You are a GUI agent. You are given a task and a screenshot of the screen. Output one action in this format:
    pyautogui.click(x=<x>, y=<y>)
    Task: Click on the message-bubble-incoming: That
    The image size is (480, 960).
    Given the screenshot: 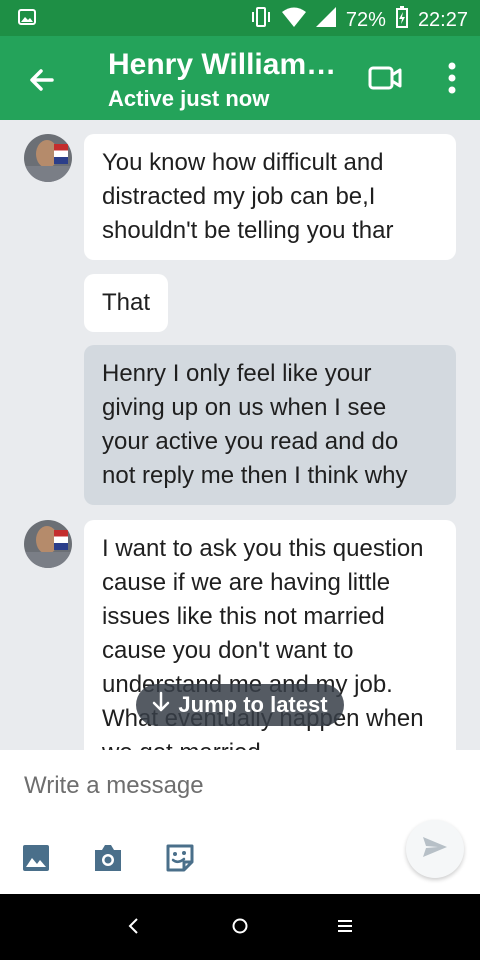 What is the action you would take?
    pyautogui.click(x=126, y=303)
    